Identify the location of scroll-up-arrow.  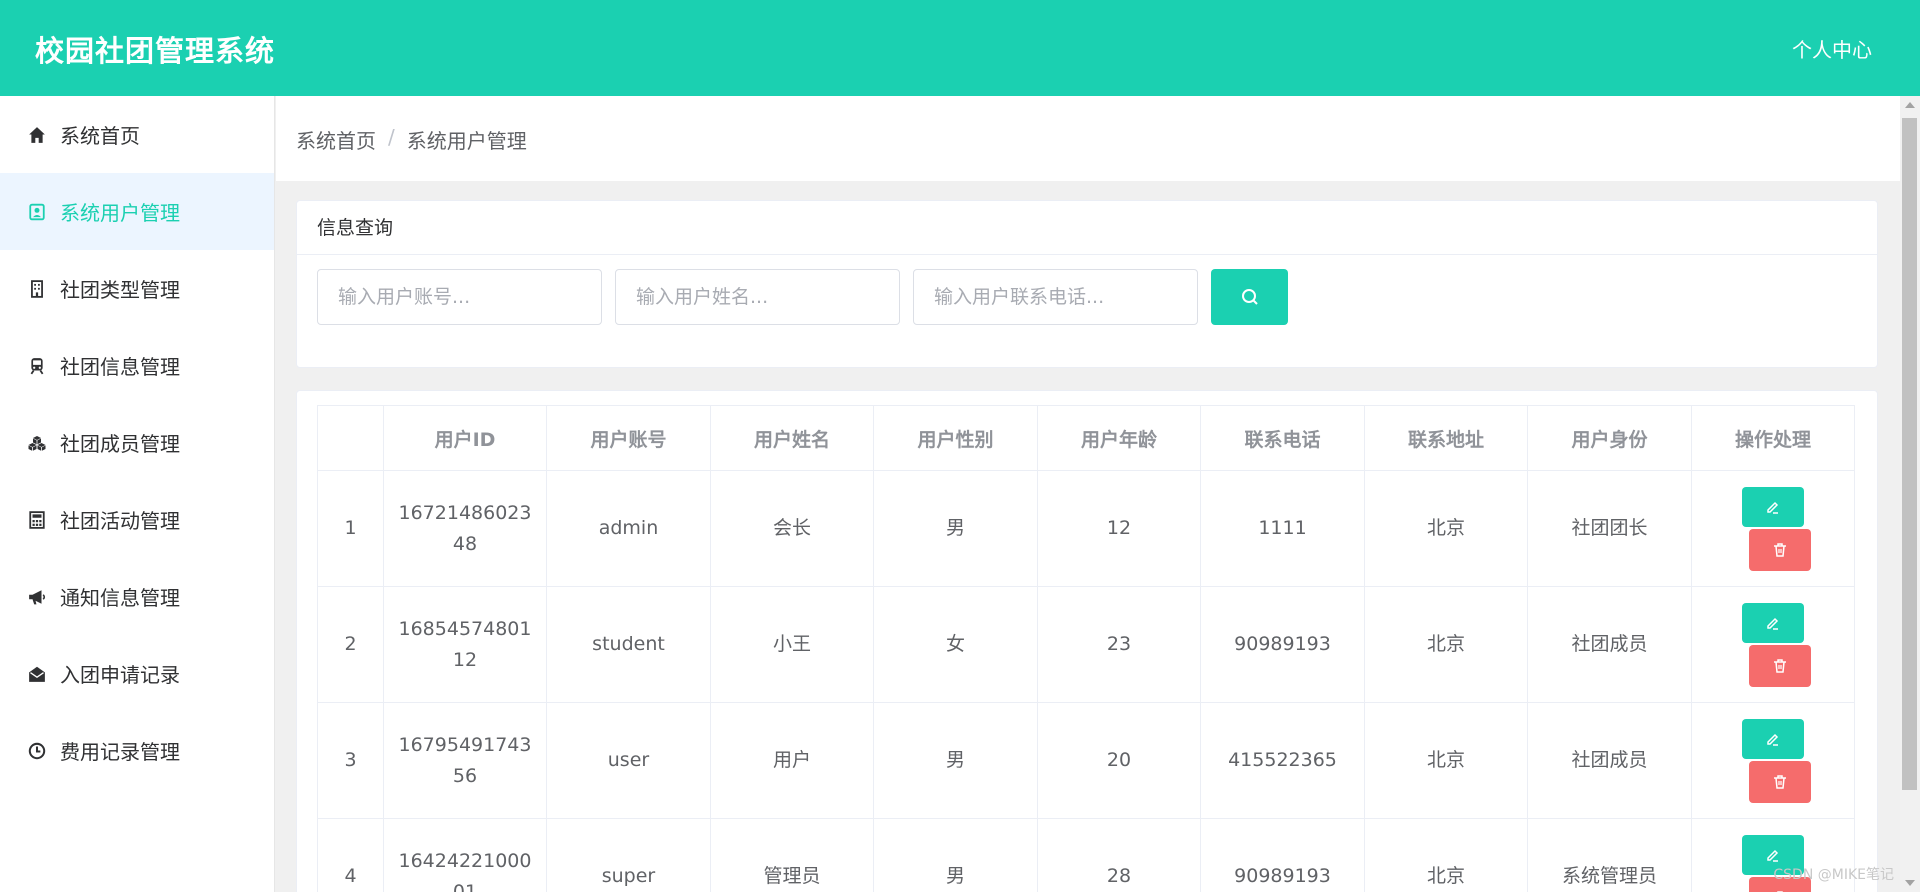
(1910, 105).